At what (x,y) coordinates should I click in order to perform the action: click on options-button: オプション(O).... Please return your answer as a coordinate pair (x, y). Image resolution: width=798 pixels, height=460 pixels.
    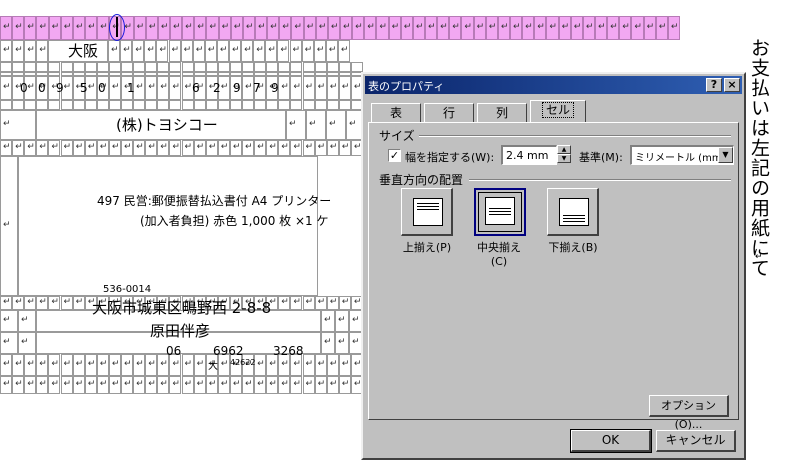
    Looking at the image, I should click on (689, 413).